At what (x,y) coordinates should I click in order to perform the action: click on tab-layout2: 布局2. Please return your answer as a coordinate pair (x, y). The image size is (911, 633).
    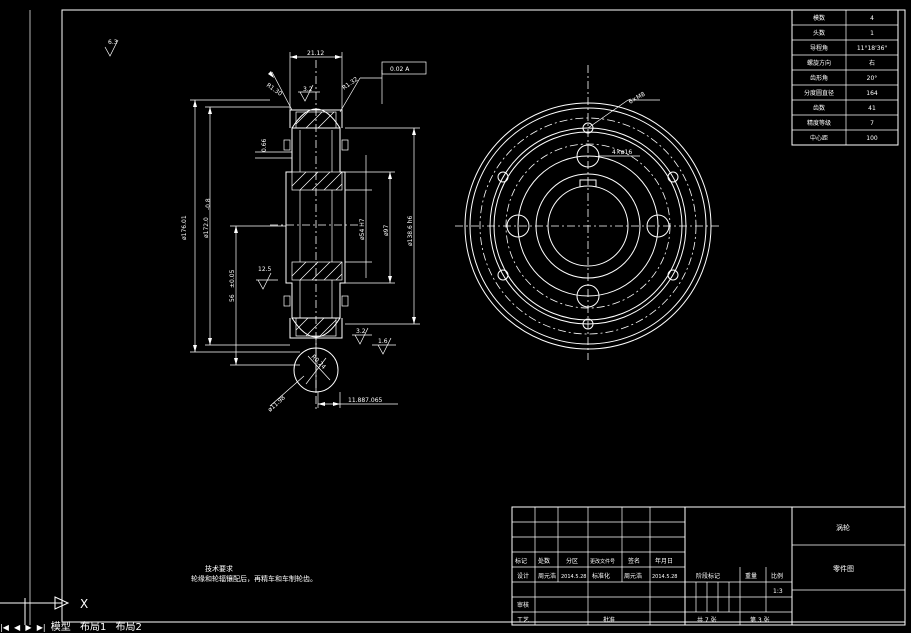
    Looking at the image, I should click on (129, 627).